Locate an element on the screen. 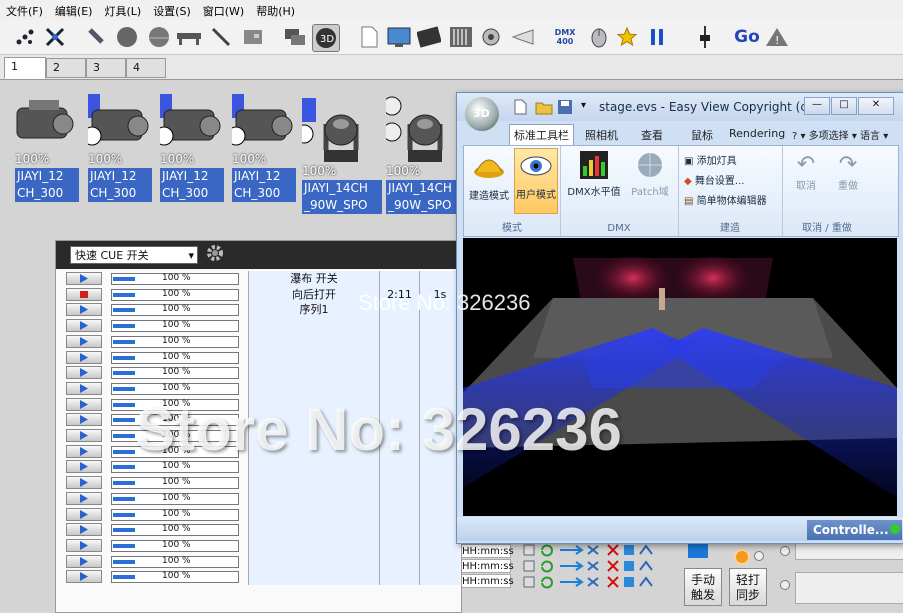 Image resolution: width=903 pixels, height=613 pixels. page-tab-2: 2 is located at coordinates (66, 68).